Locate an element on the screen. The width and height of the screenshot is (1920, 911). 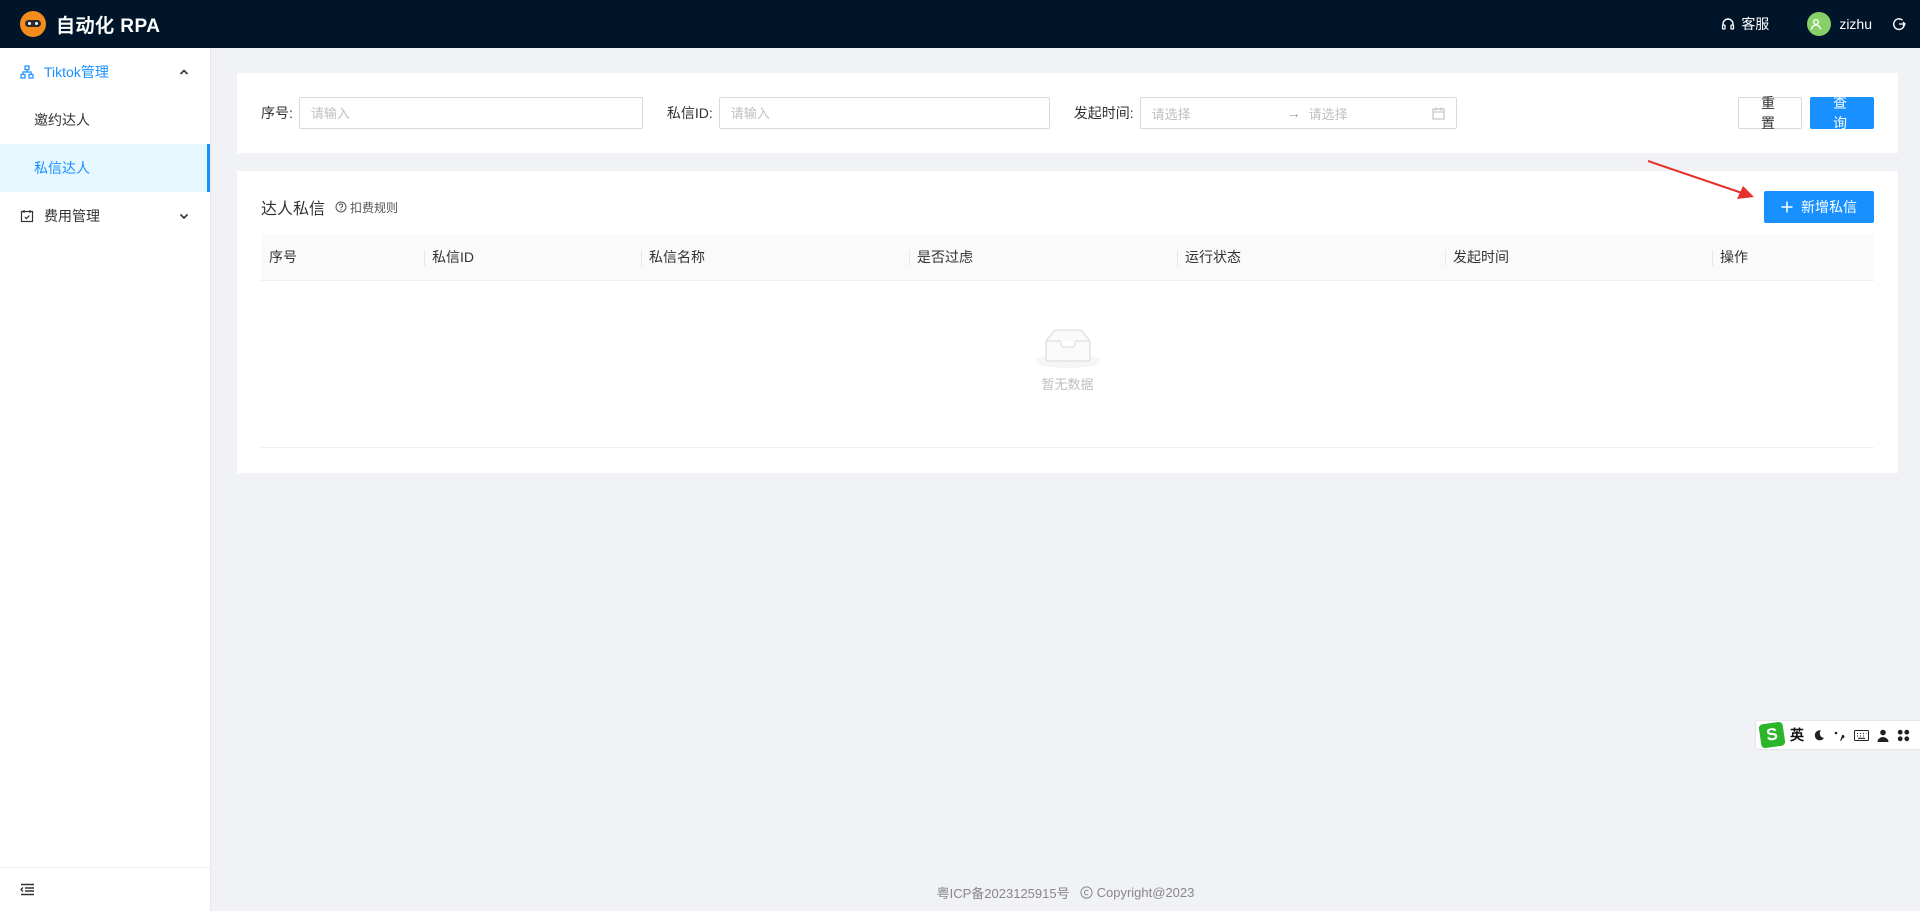
table-header: 序号 私信ID 私信名称 是否过虑 运行状态 发起时间 操作 is located at coordinates (1067, 257).